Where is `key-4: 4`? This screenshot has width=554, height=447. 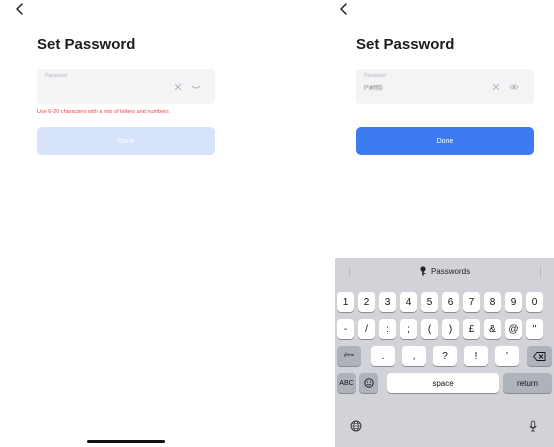 key-4: 4 is located at coordinates (408, 302).